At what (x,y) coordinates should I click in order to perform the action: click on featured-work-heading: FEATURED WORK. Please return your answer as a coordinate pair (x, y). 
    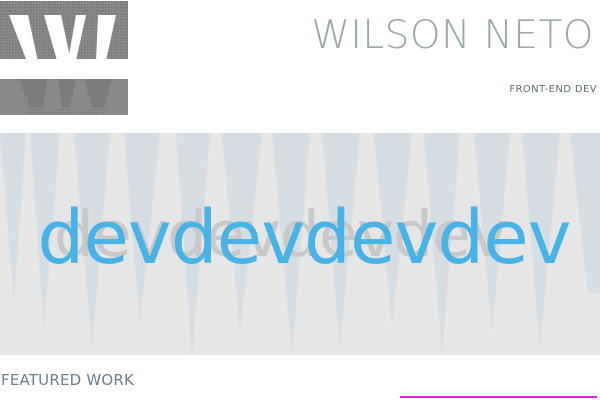
    Looking at the image, I should click on (68, 380).